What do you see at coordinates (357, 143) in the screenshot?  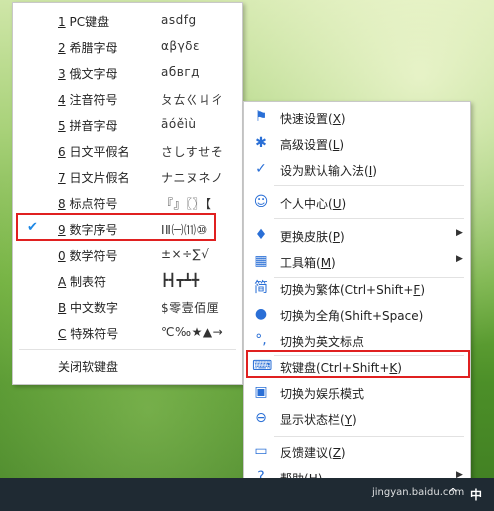 I see `menu-item-advanced-settings: ✱ 高级设置(L)` at bounding box center [357, 143].